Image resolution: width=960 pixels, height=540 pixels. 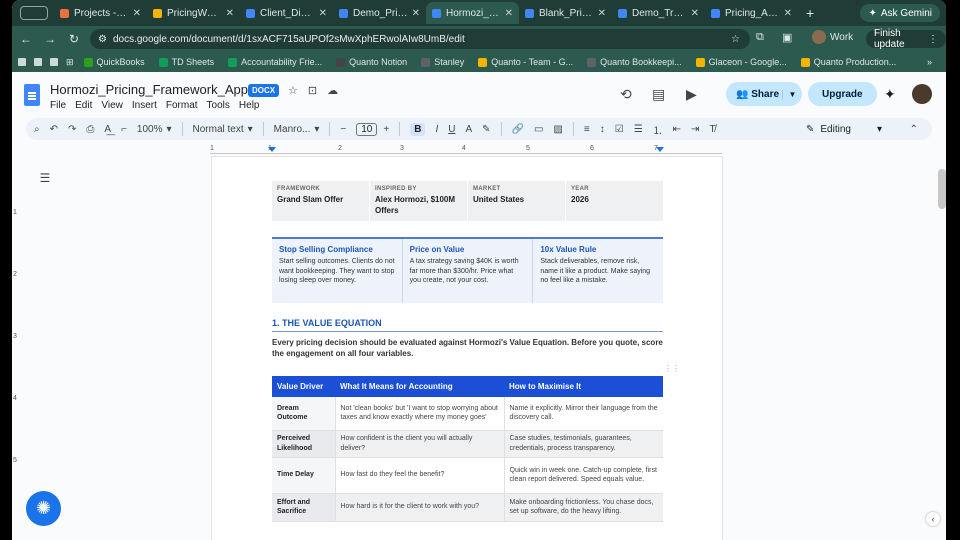 What do you see at coordinates (343, 129) in the screenshot?
I see `decrease-font-icon: −` at bounding box center [343, 129].